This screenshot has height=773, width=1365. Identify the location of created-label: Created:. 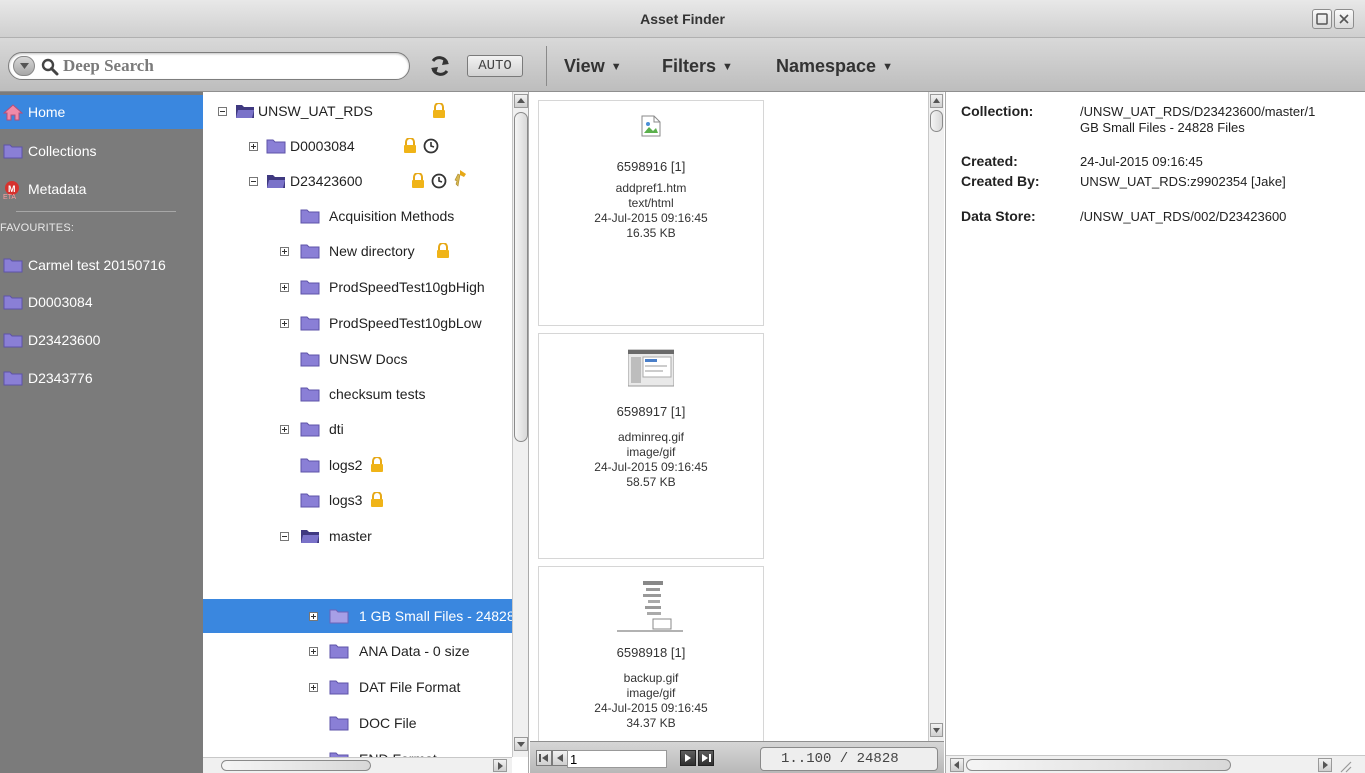
(989, 161).